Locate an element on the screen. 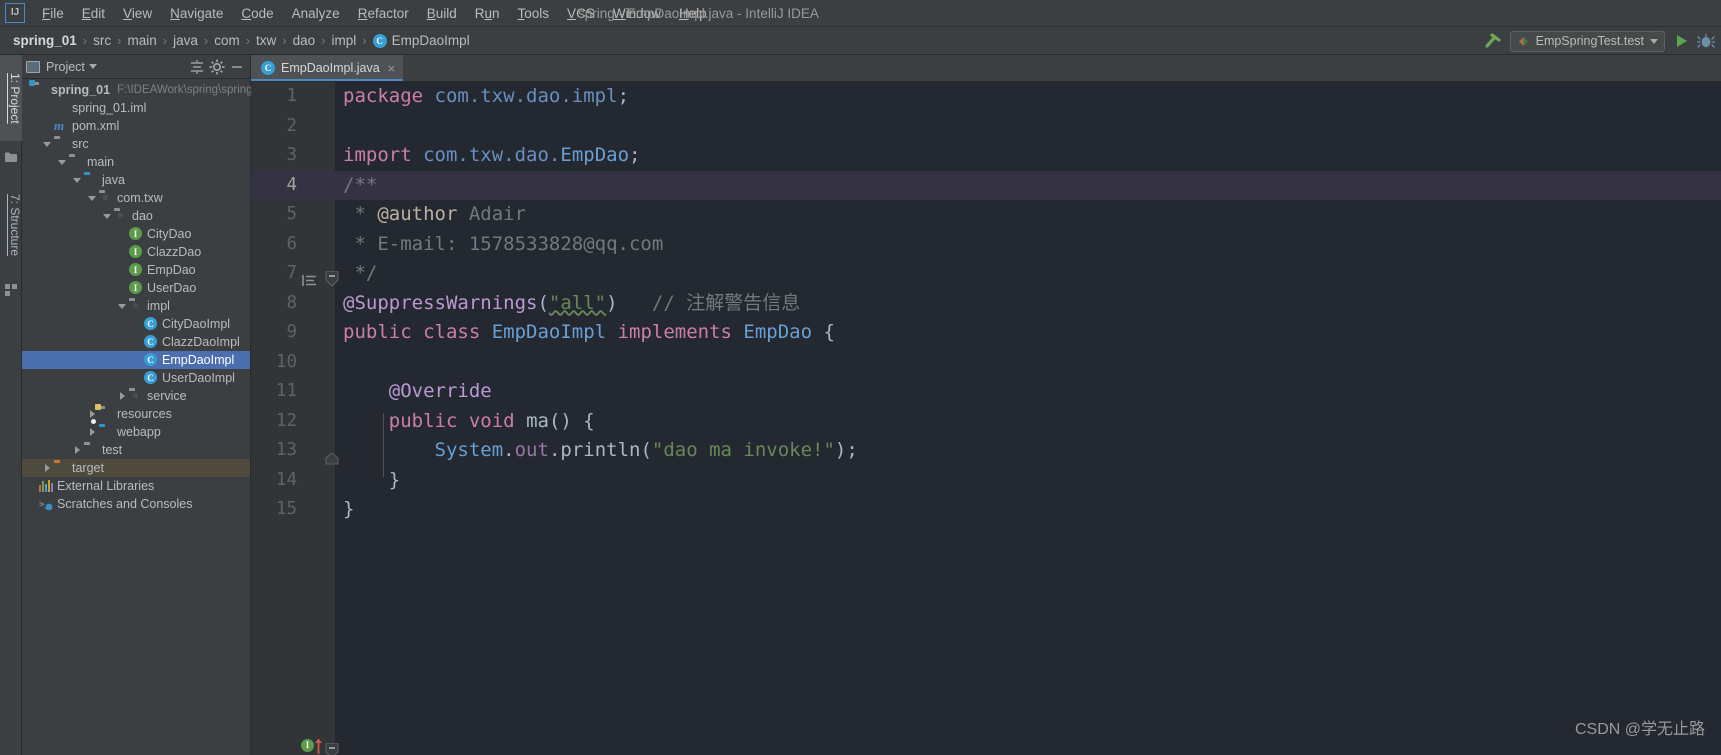  tree-item-userdaoimpl: C UserDaoImpl is located at coordinates (136, 378).